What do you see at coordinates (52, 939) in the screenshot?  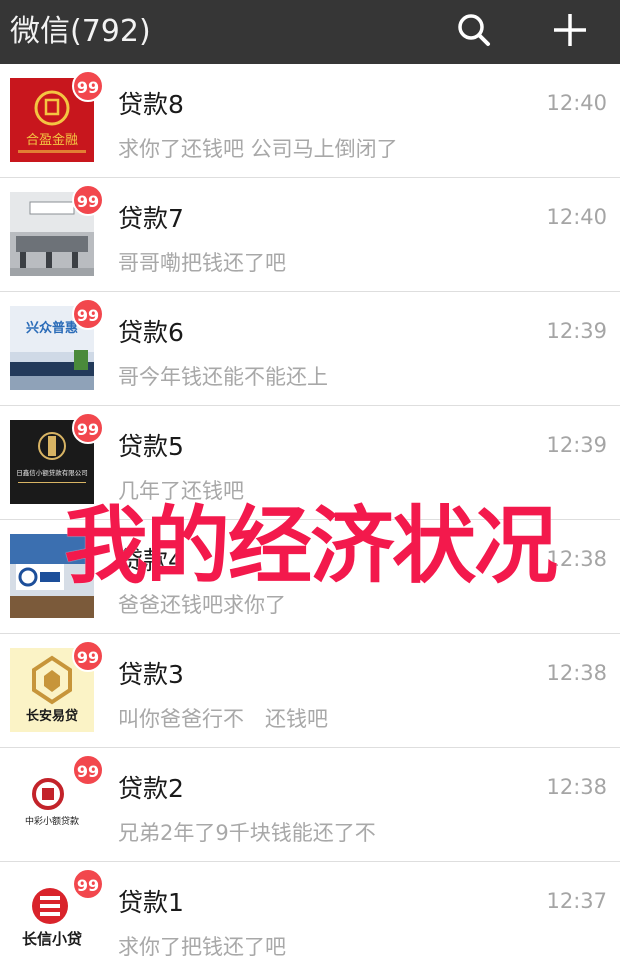 I see `avatar-label: 长信小贷` at bounding box center [52, 939].